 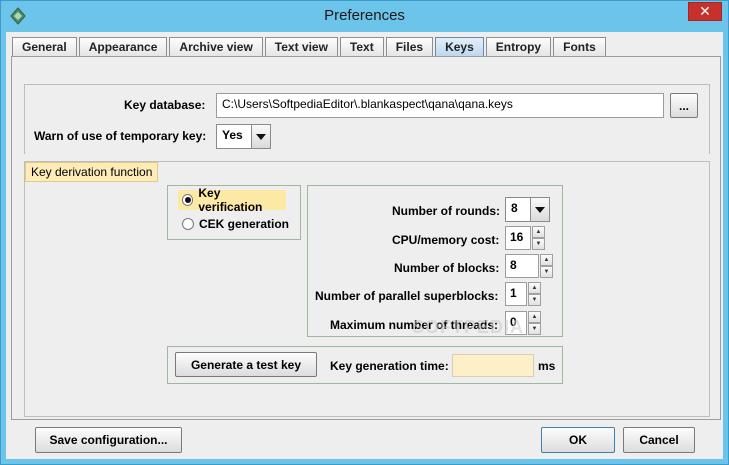 What do you see at coordinates (446, 211) in the screenshot?
I see `rounds-label: Number of rounds:` at bounding box center [446, 211].